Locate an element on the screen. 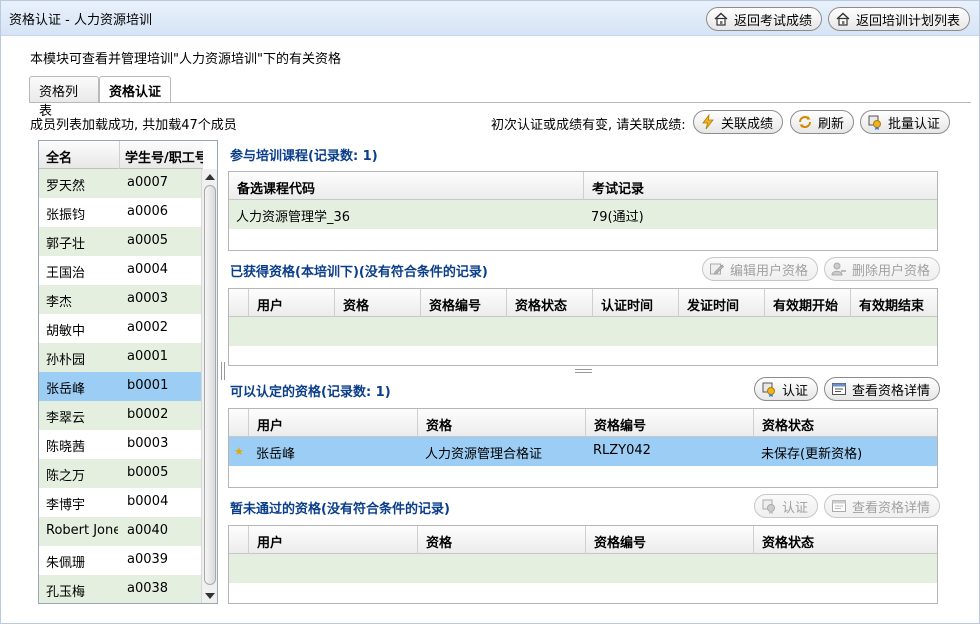  refresh-button: 刷新 is located at coordinates (822, 122).